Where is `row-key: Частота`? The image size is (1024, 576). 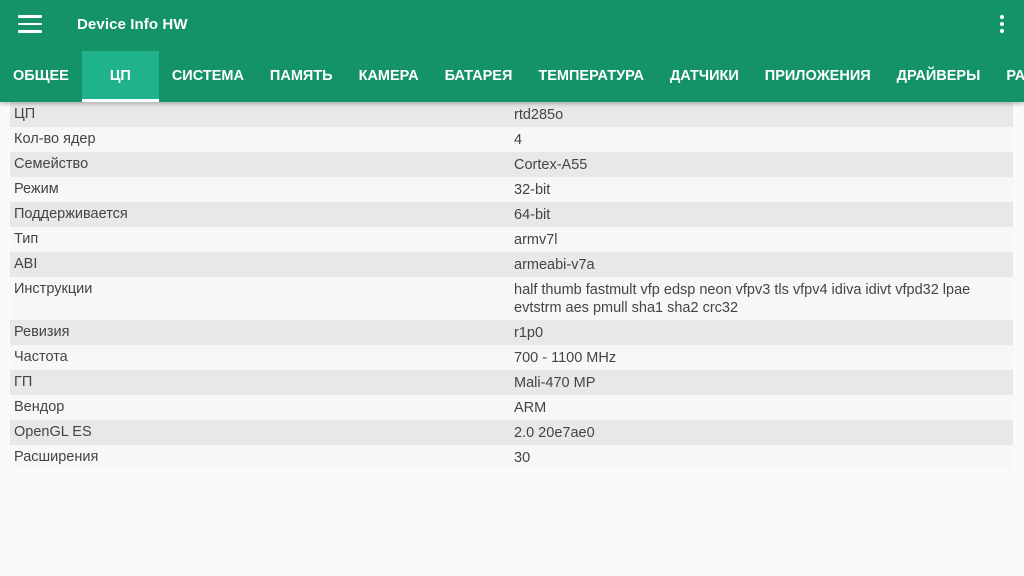
row-key: Частота is located at coordinates (41, 357).